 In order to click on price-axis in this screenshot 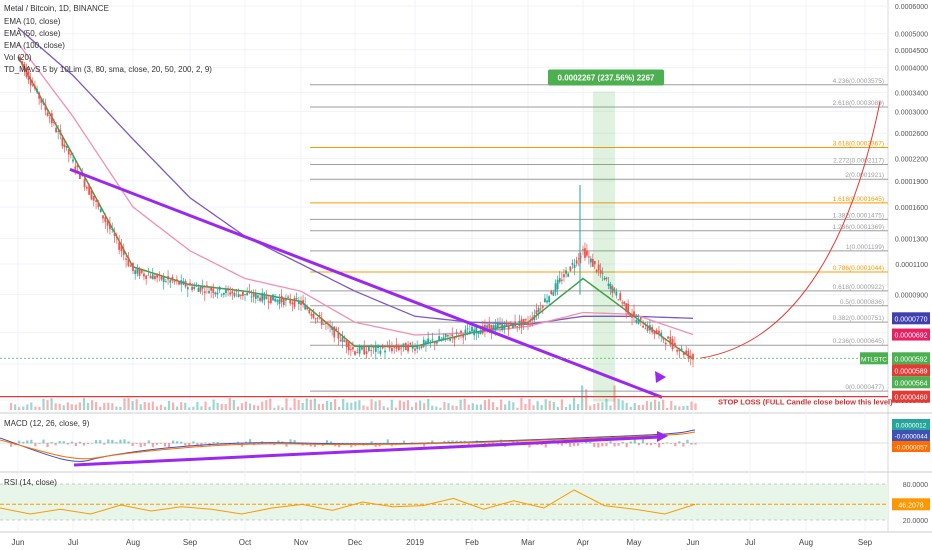, I will do `click(910, 275)`.